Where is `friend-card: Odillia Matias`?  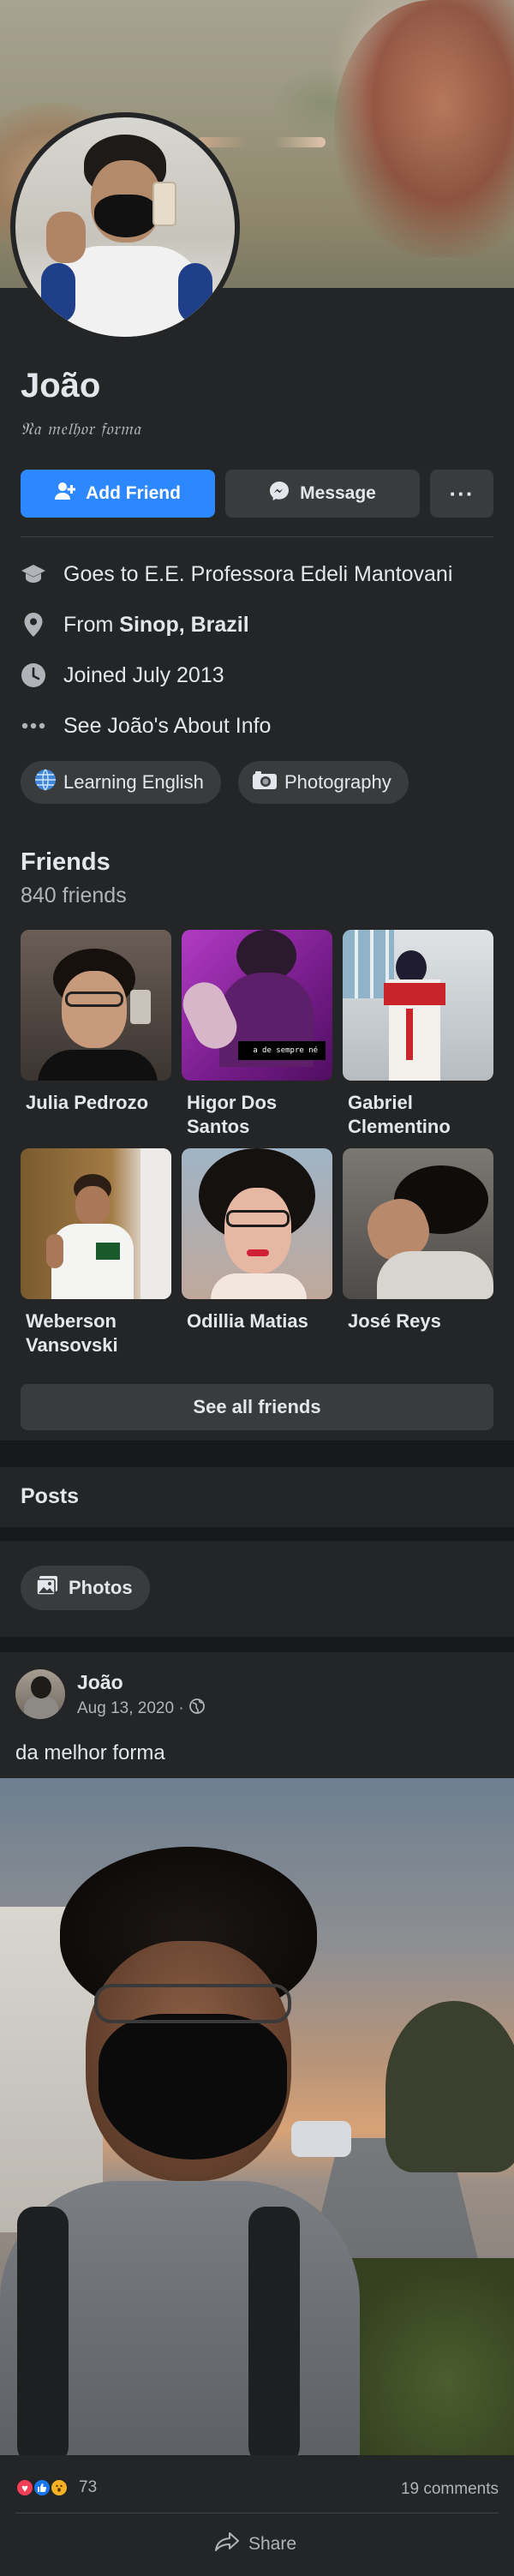
friend-card: Odillia Matias is located at coordinates (257, 1240).